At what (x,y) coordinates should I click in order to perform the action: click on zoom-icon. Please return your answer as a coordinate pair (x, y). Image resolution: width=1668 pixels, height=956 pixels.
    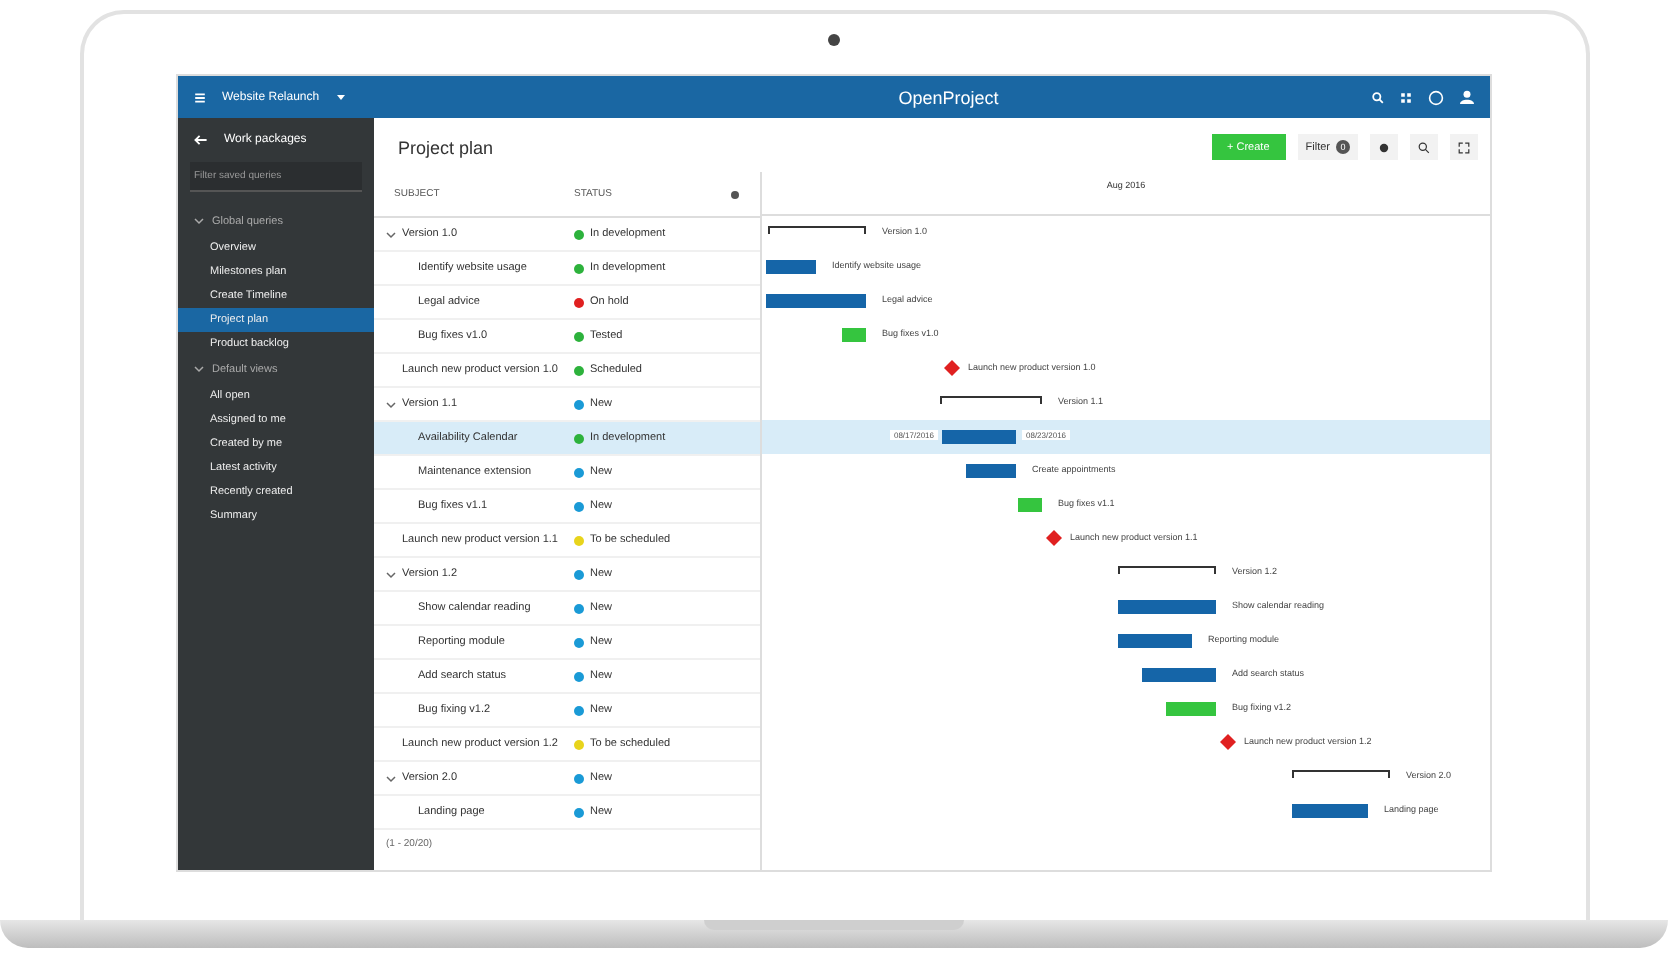
    Looking at the image, I should click on (1424, 147).